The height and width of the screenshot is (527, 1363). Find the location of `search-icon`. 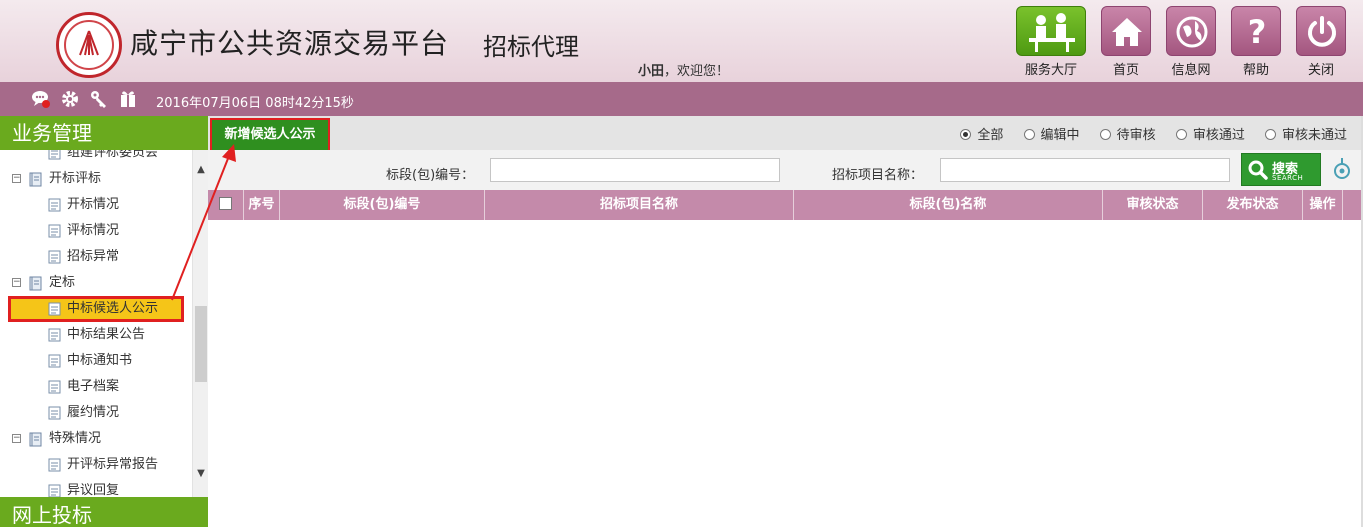

search-icon is located at coordinates (1258, 170).